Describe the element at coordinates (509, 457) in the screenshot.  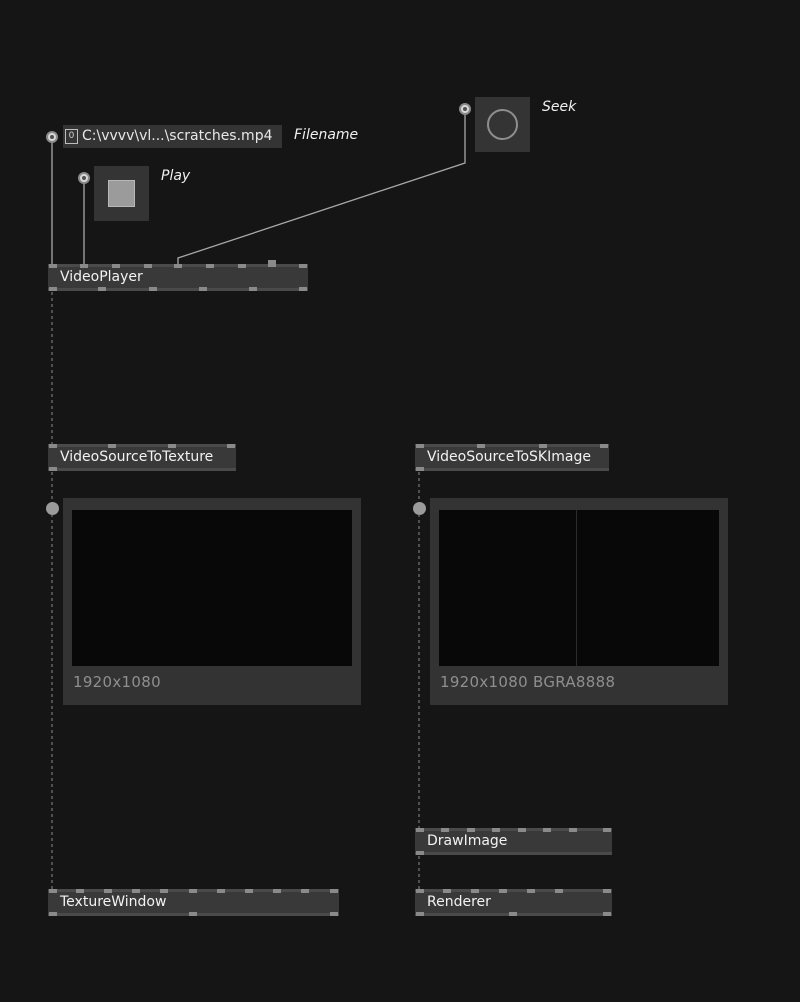
I see `node-title: VideoSourceToSKImage` at that location.